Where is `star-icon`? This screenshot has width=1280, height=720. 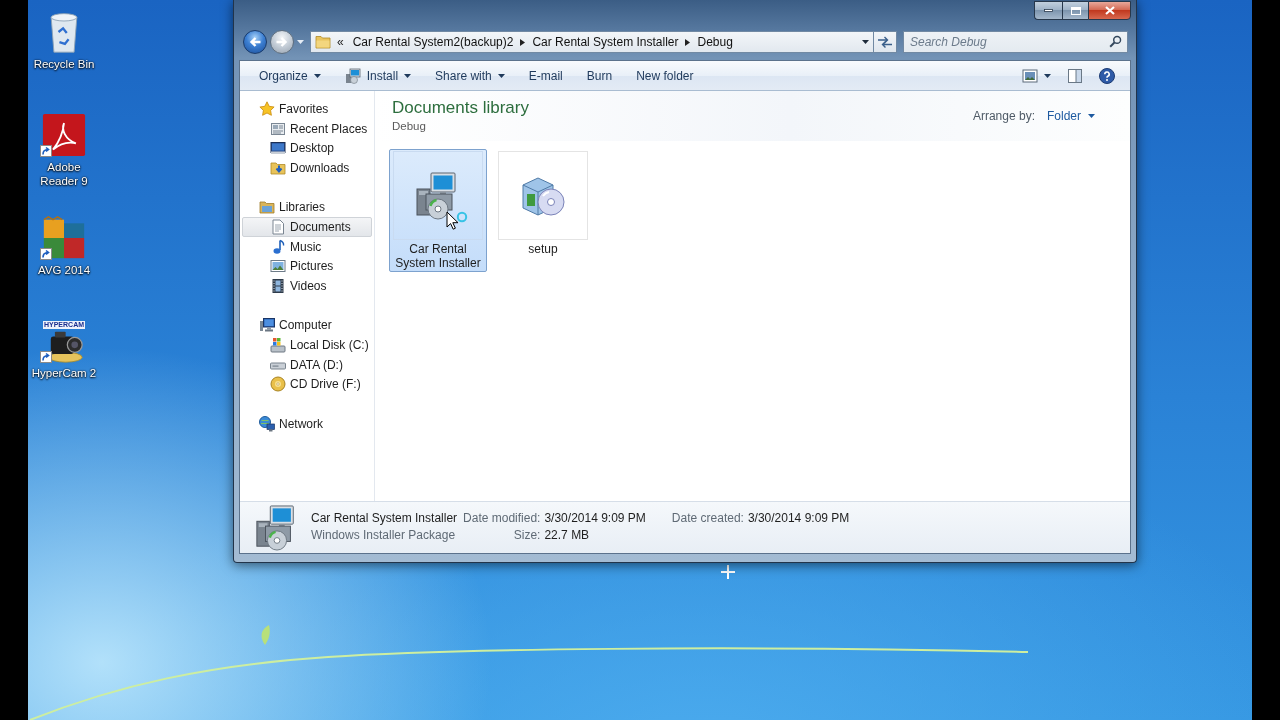 star-icon is located at coordinates (267, 108).